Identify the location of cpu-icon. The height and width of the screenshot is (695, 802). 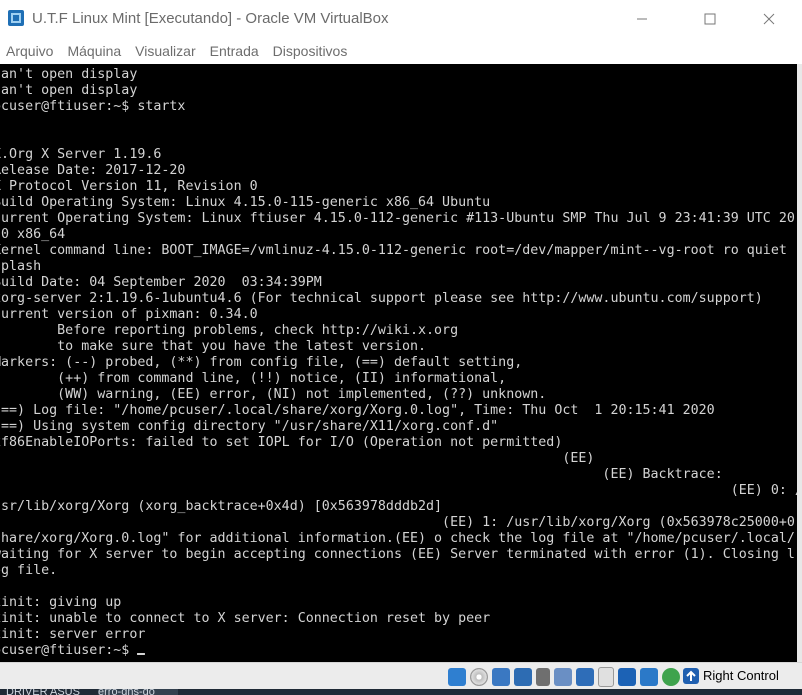
(627, 677).